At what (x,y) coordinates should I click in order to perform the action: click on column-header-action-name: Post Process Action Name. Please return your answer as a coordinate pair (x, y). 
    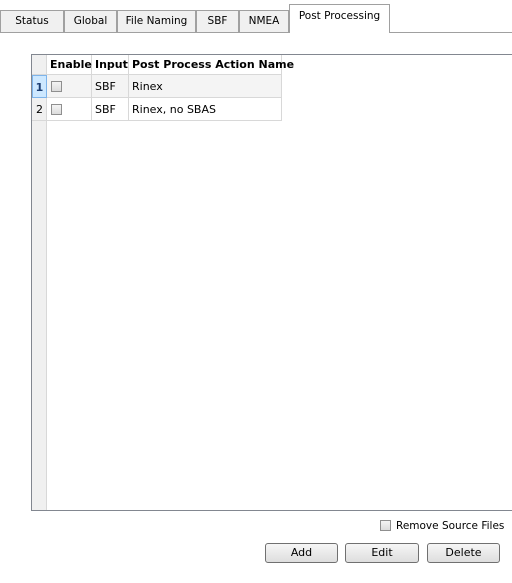
    Looking at the image, I should click on (211, 65).